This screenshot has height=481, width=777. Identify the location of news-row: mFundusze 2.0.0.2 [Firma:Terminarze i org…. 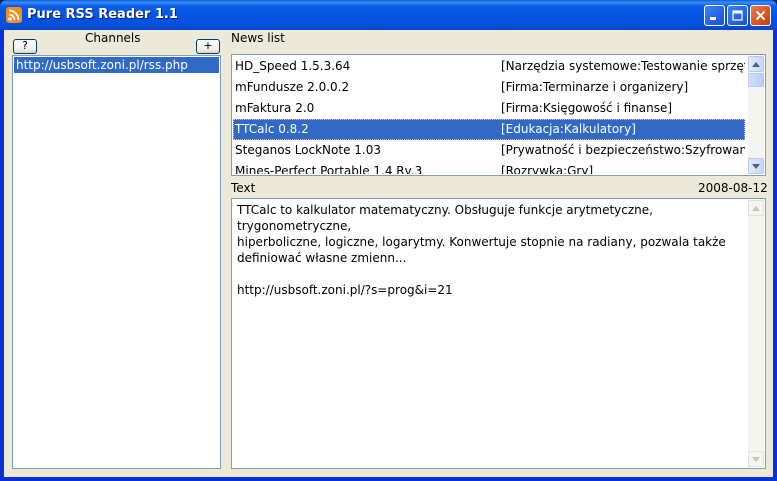
(489, 87).